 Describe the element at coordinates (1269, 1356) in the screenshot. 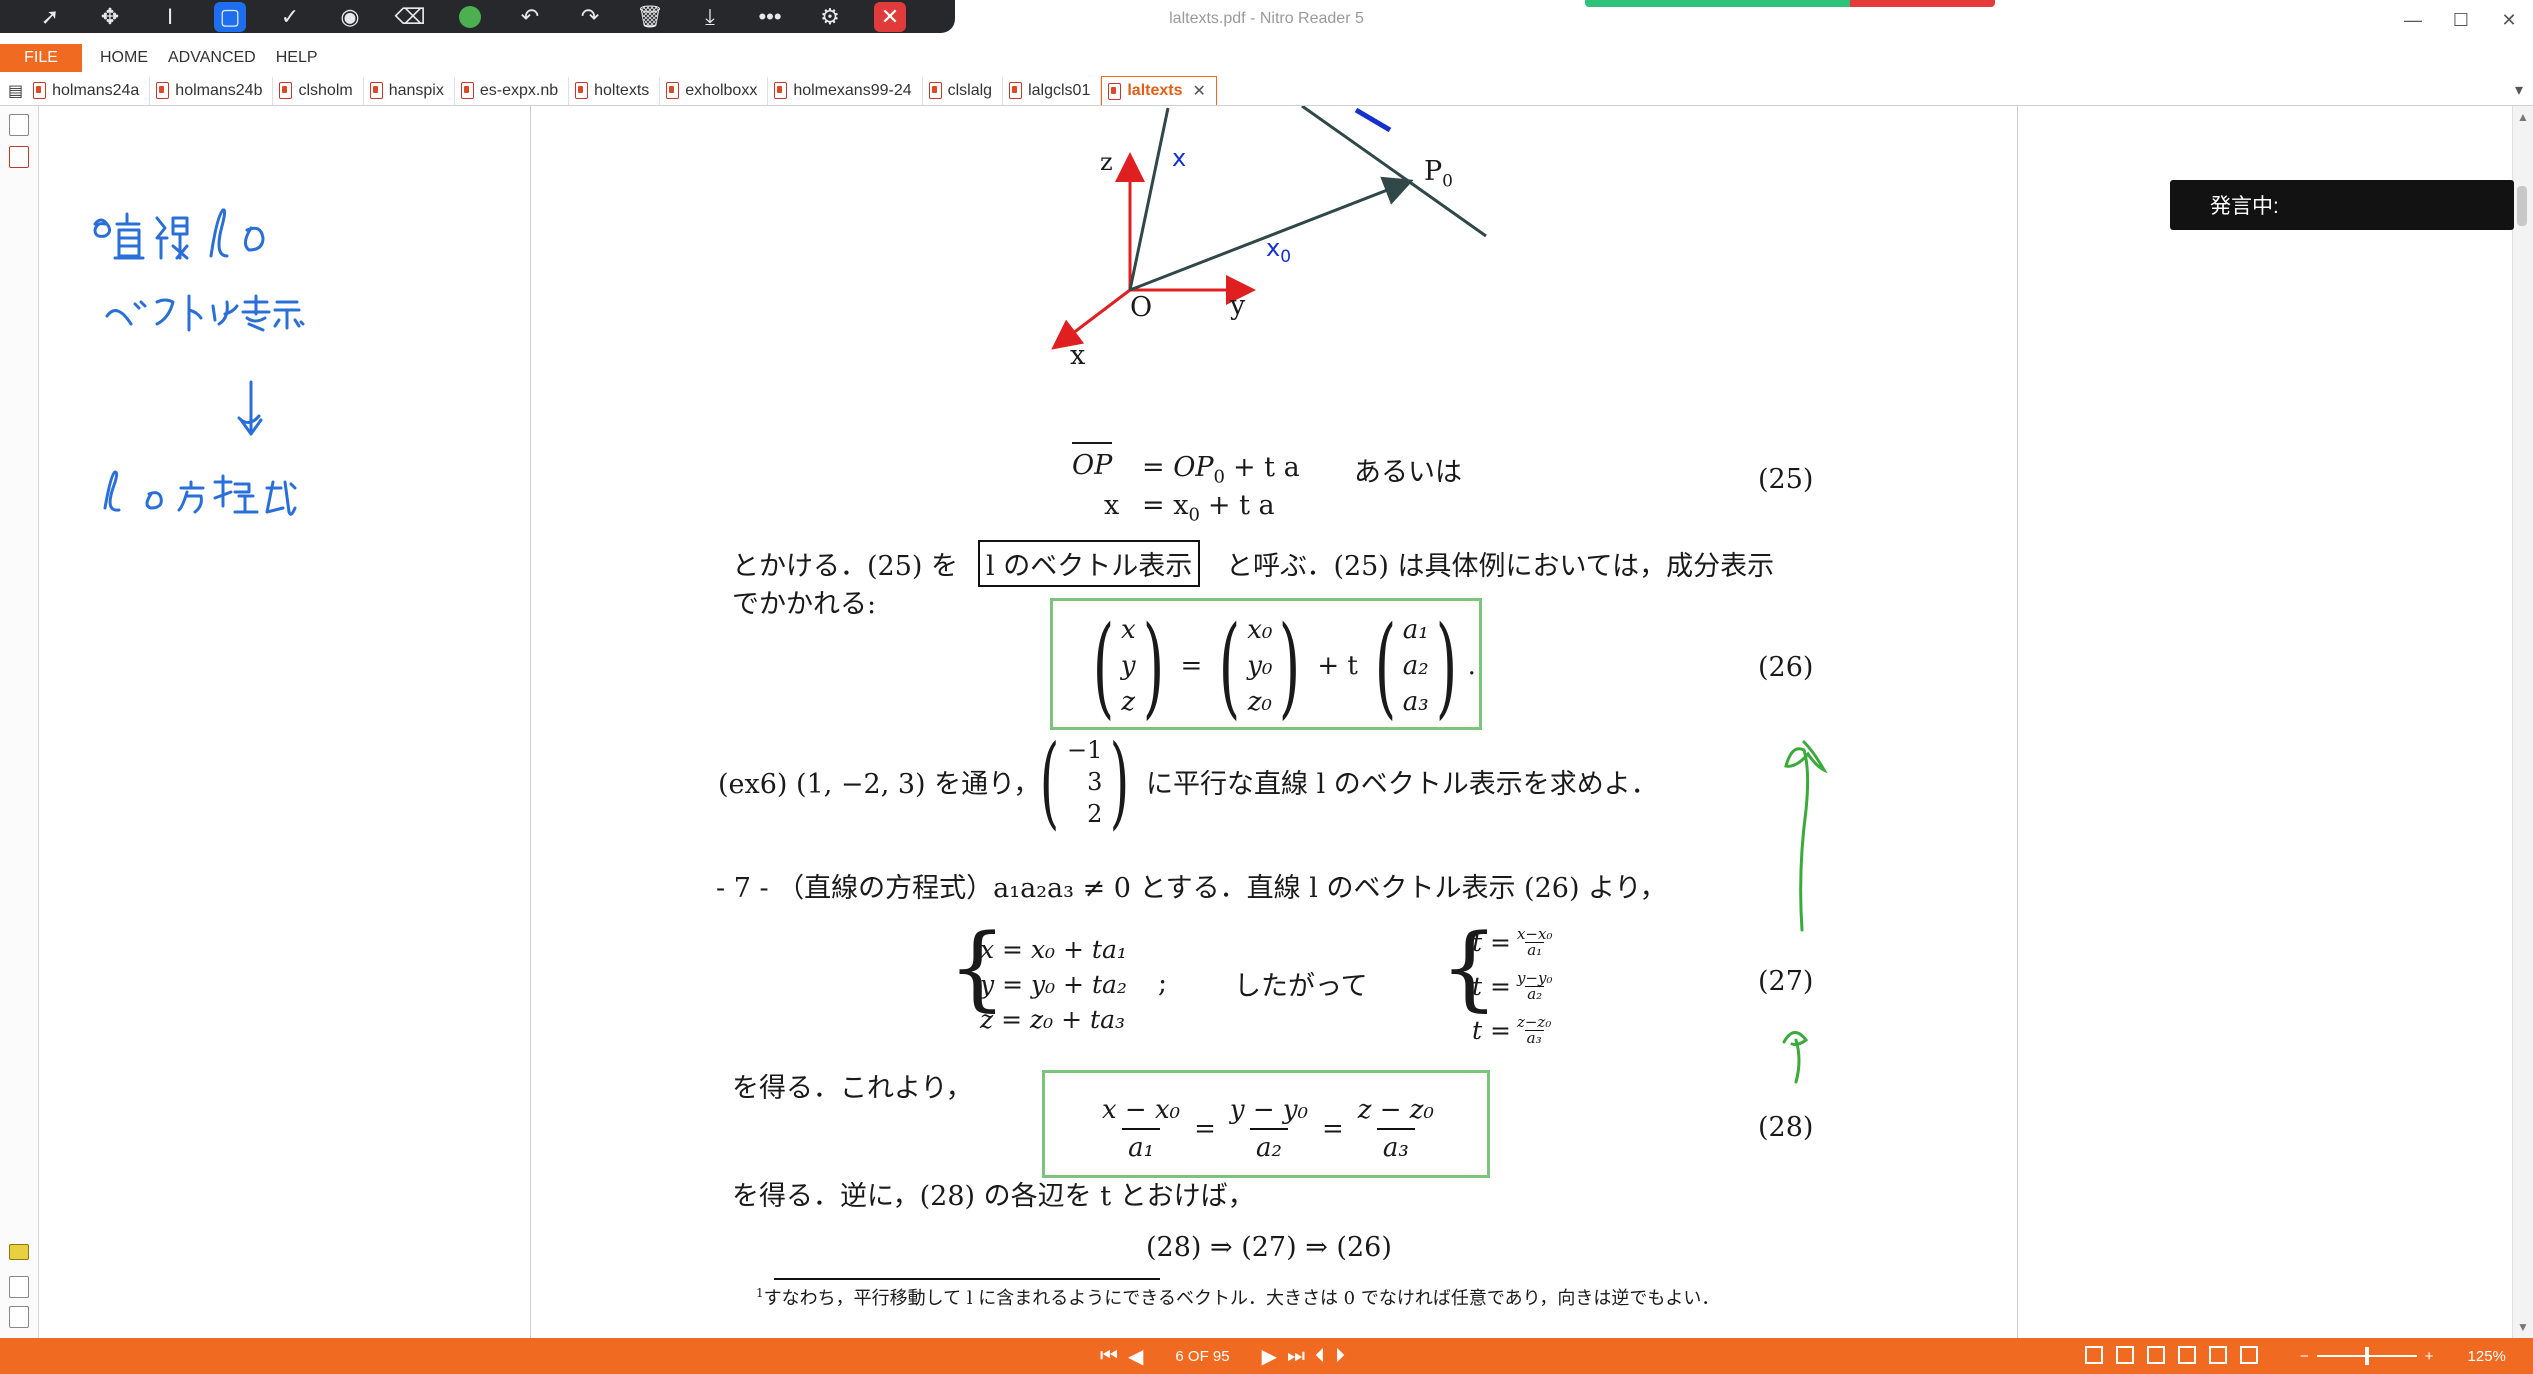

I see `next-page-icon: ▶` at that location.